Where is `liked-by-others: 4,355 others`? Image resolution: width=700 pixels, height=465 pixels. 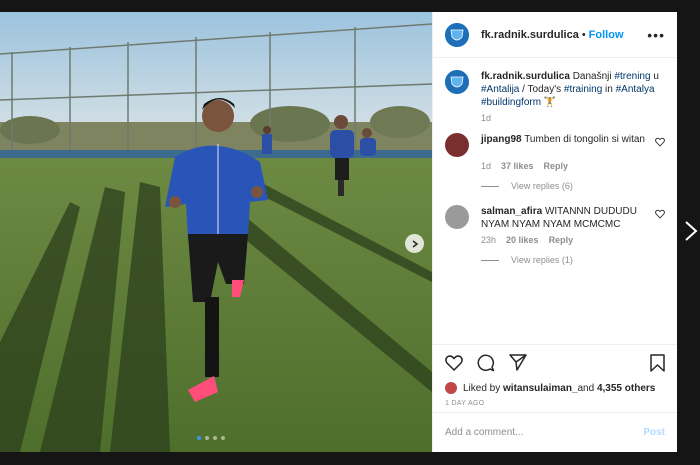 liked-by-others: 4,355 others is located at coordinates (626, 388).